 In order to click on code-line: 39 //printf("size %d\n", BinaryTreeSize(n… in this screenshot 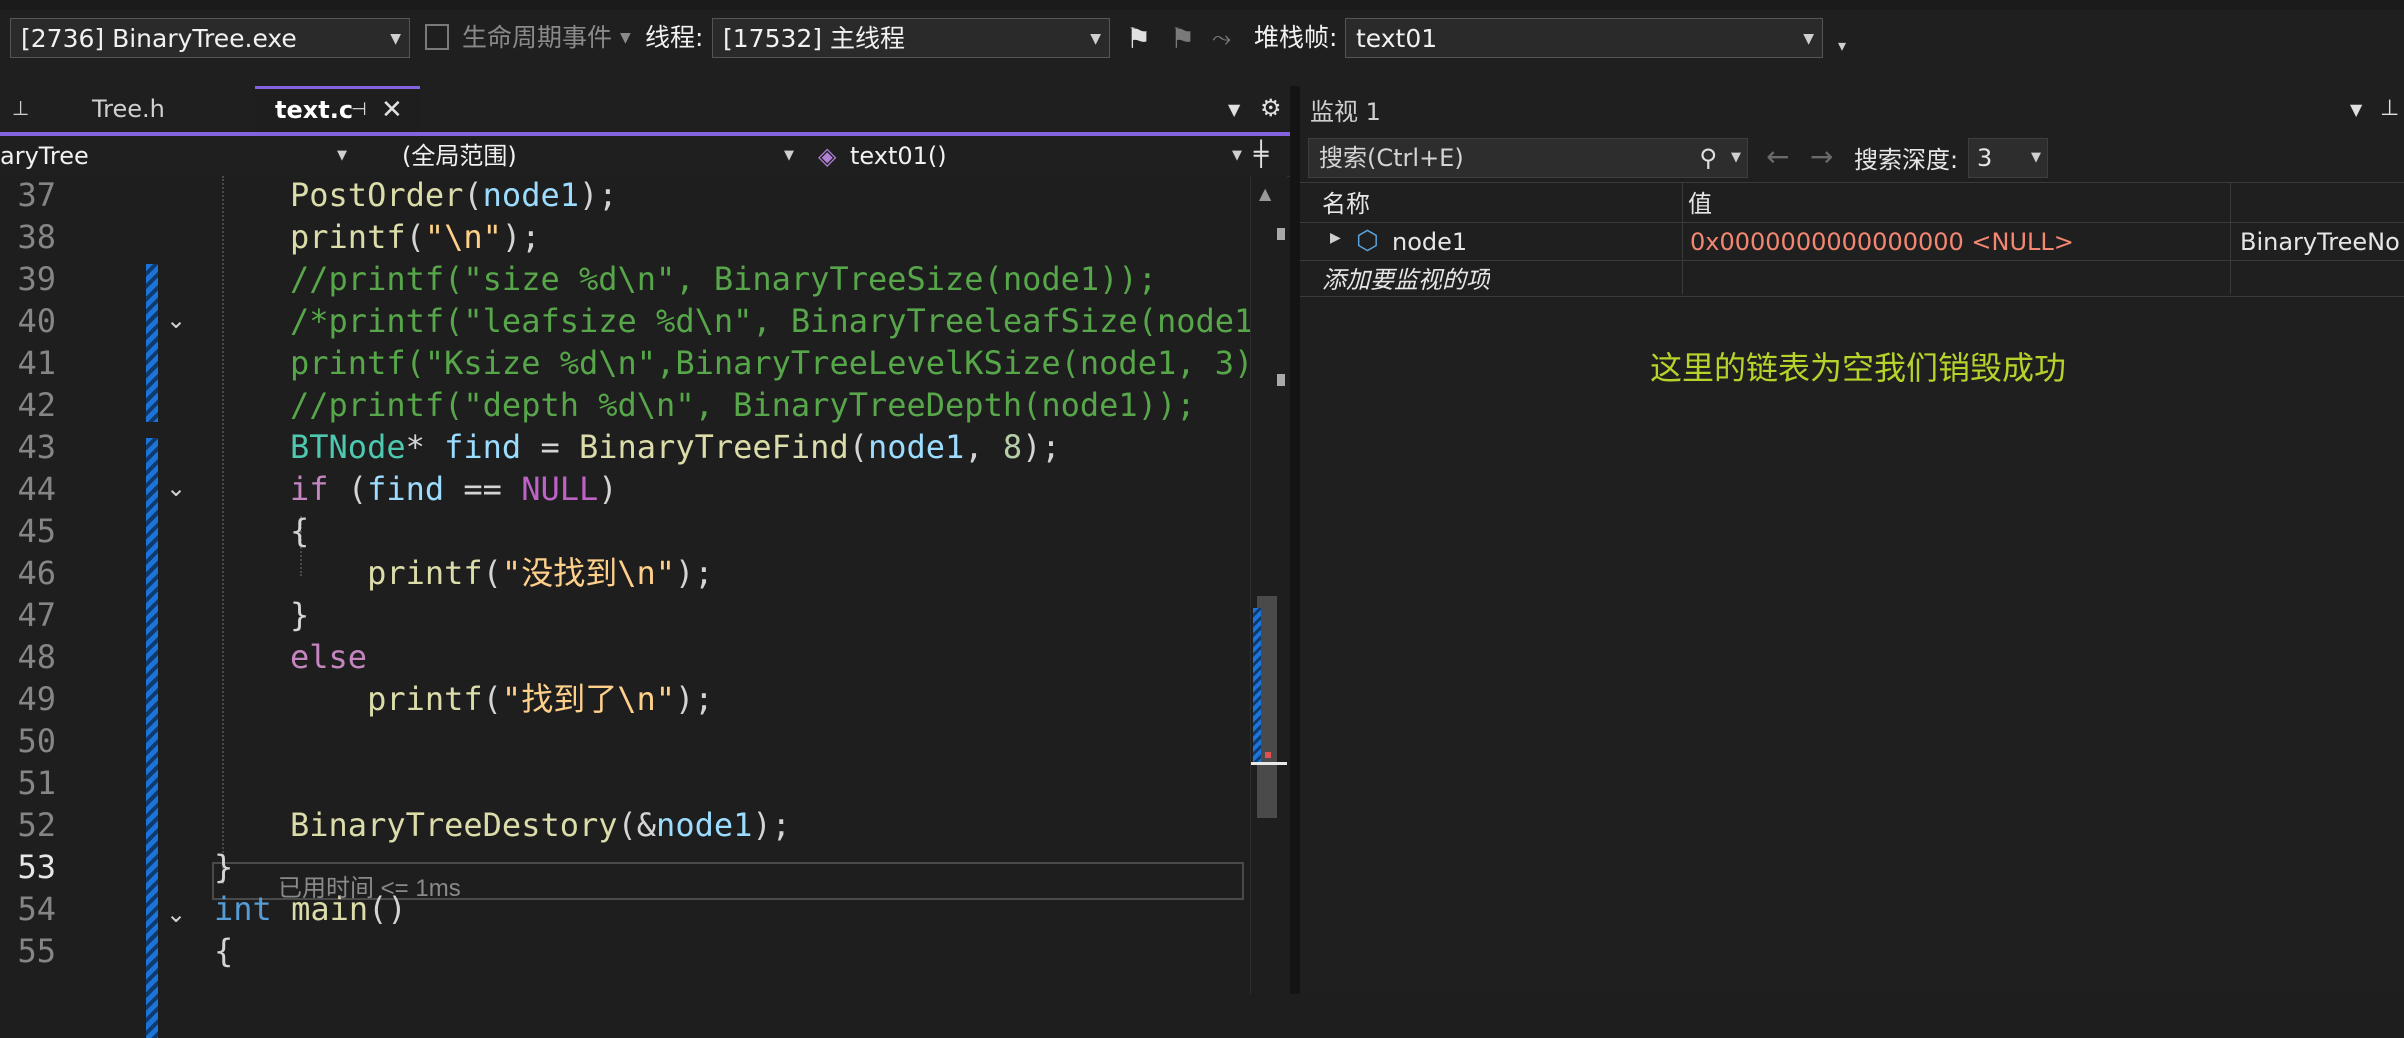, I will do `click(625, 279)`.